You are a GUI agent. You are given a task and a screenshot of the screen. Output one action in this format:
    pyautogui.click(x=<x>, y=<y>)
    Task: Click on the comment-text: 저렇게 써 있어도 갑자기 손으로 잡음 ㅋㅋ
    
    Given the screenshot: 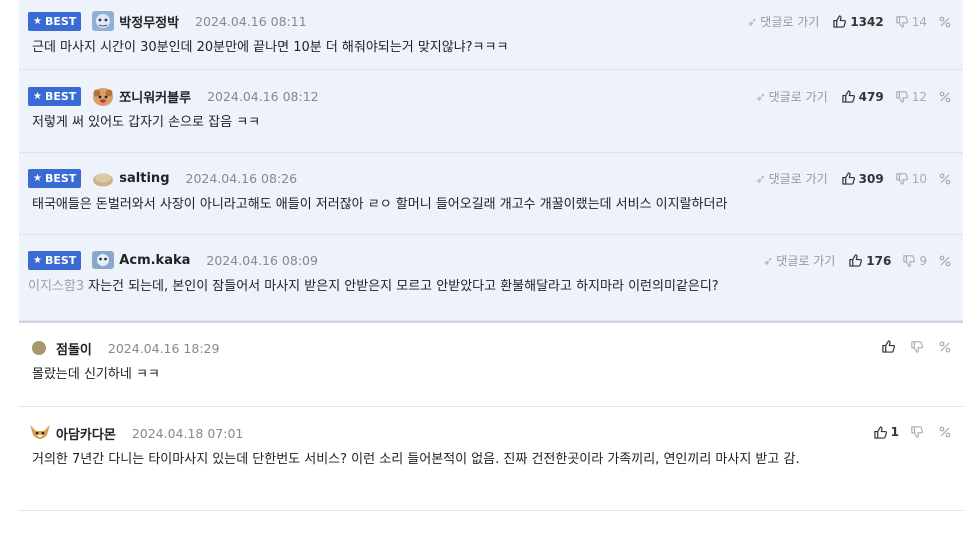 What is the action you would take?
    pyautogui.click(x=146, y=122)
    